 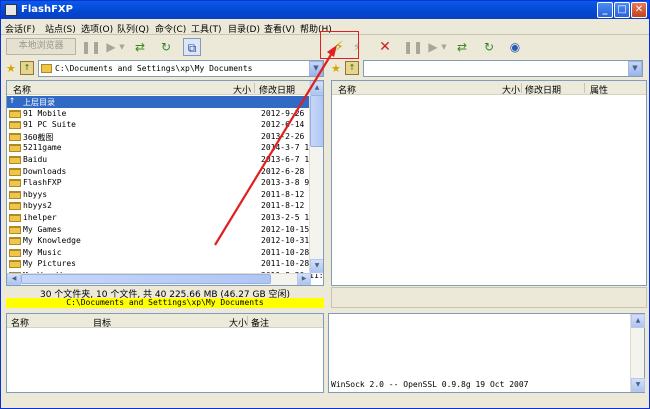 I want to click on file-row: 91 Mobile 2012-9-26 10:4, so click(x=165, y=114).